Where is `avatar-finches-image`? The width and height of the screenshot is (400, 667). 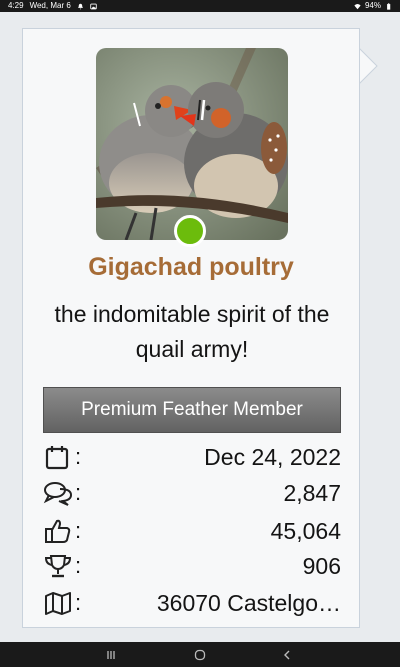
avatar-finches-image is located at coordinates (192, 144).